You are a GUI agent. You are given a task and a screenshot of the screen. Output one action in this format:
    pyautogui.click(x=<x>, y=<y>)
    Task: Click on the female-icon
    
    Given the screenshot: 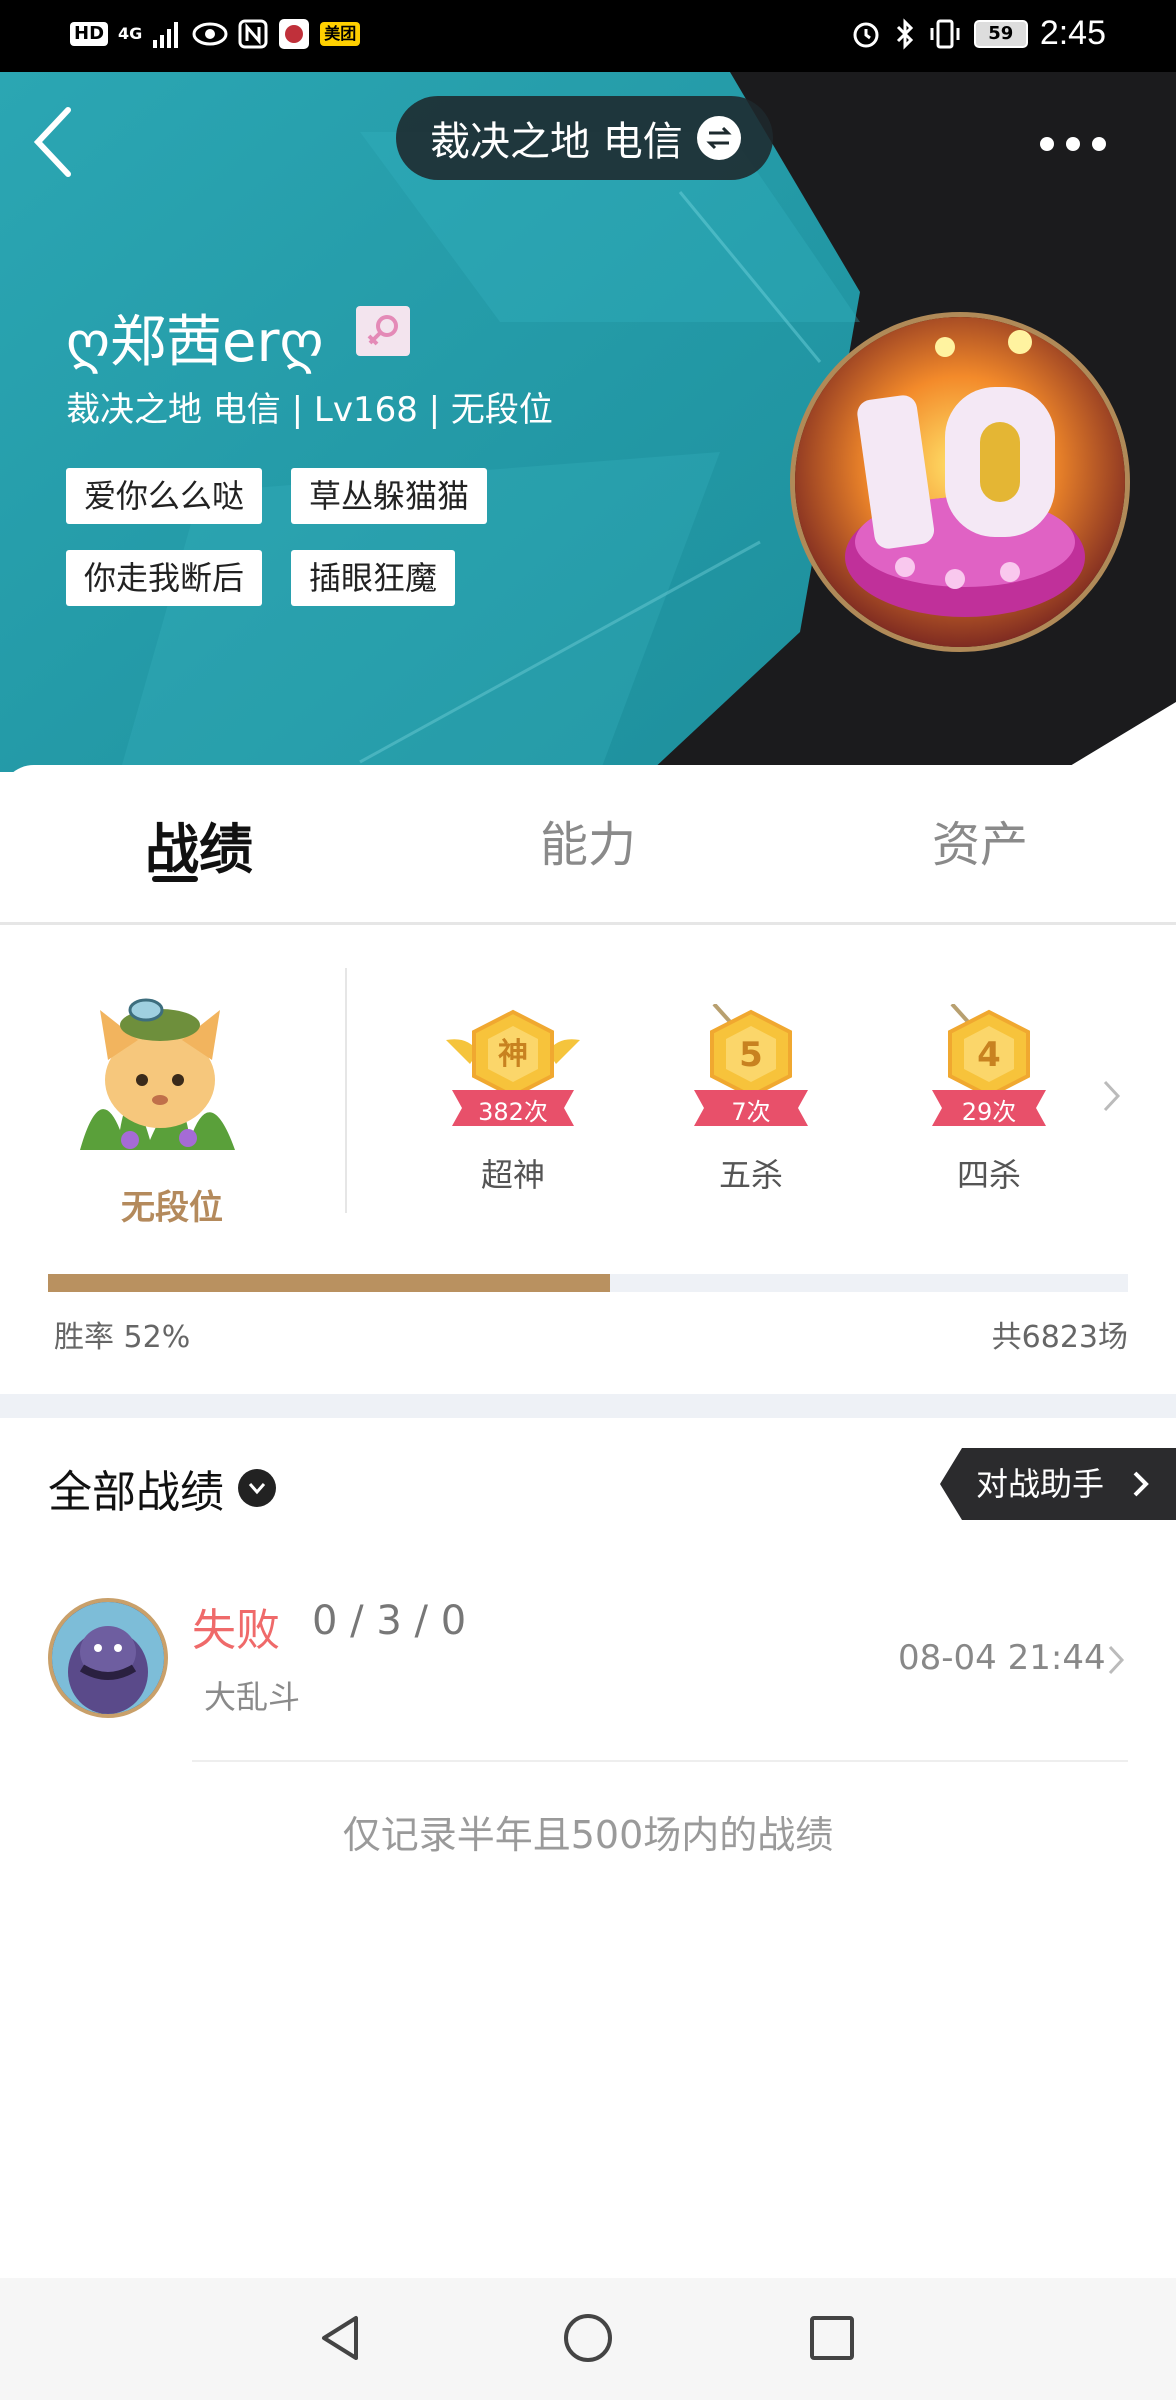 What is the action you would take?
    pyautogui.click(x=383, y=331)
    